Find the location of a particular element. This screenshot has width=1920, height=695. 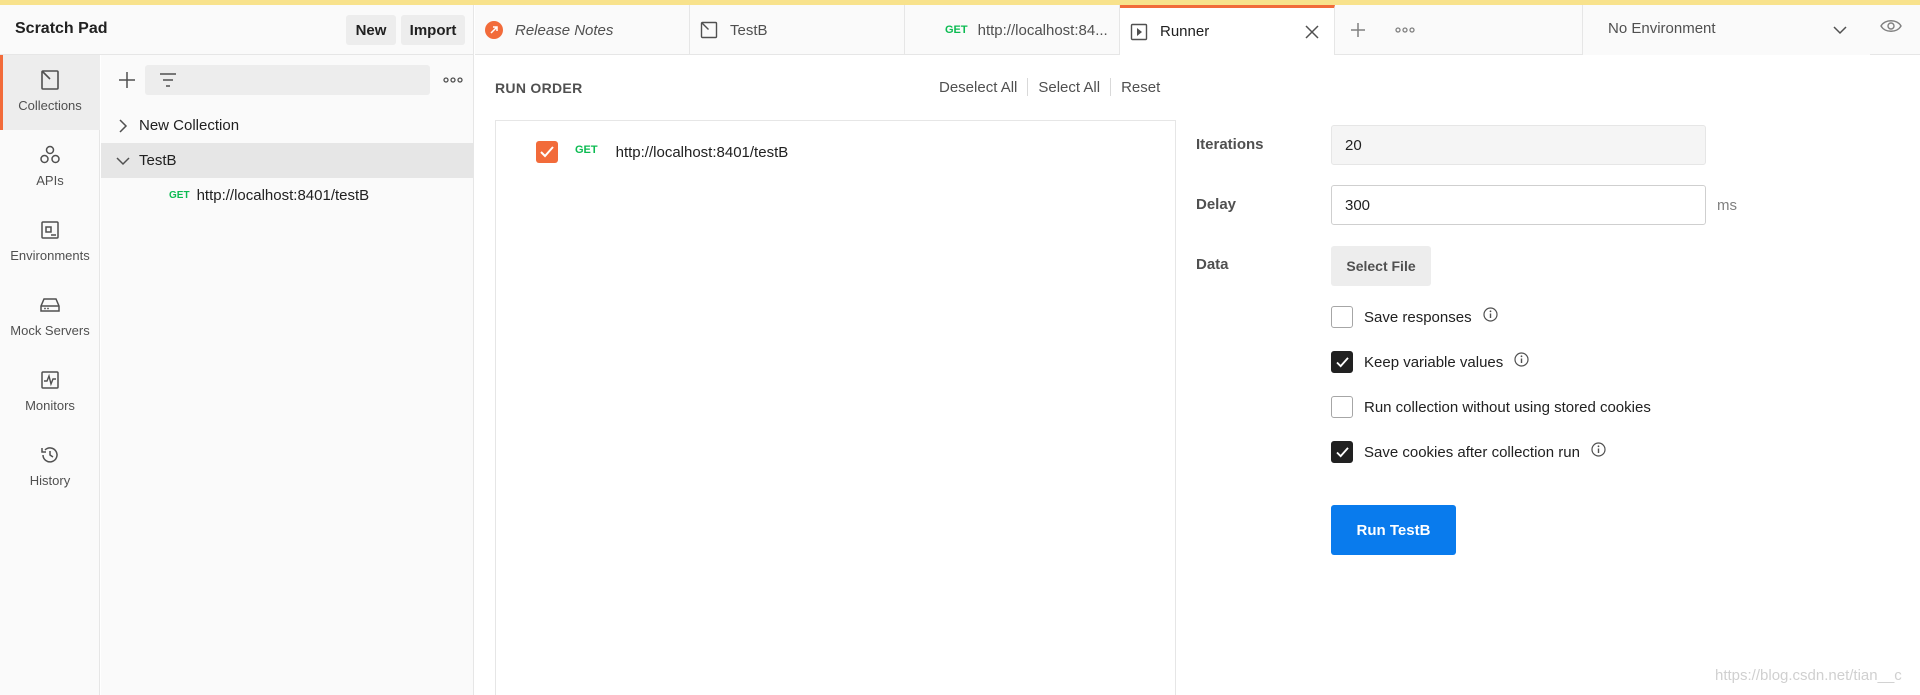

environment-value: No Environment is located at coordinates (1662, 28).